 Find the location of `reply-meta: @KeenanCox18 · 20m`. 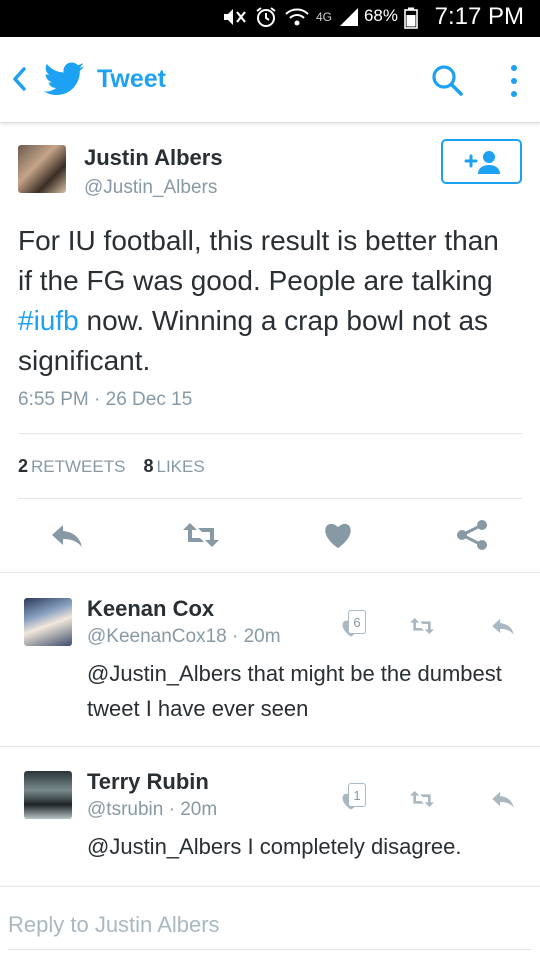

reply-meta: @KeenanCox18 · 20m is located at coordinates (184, 637).